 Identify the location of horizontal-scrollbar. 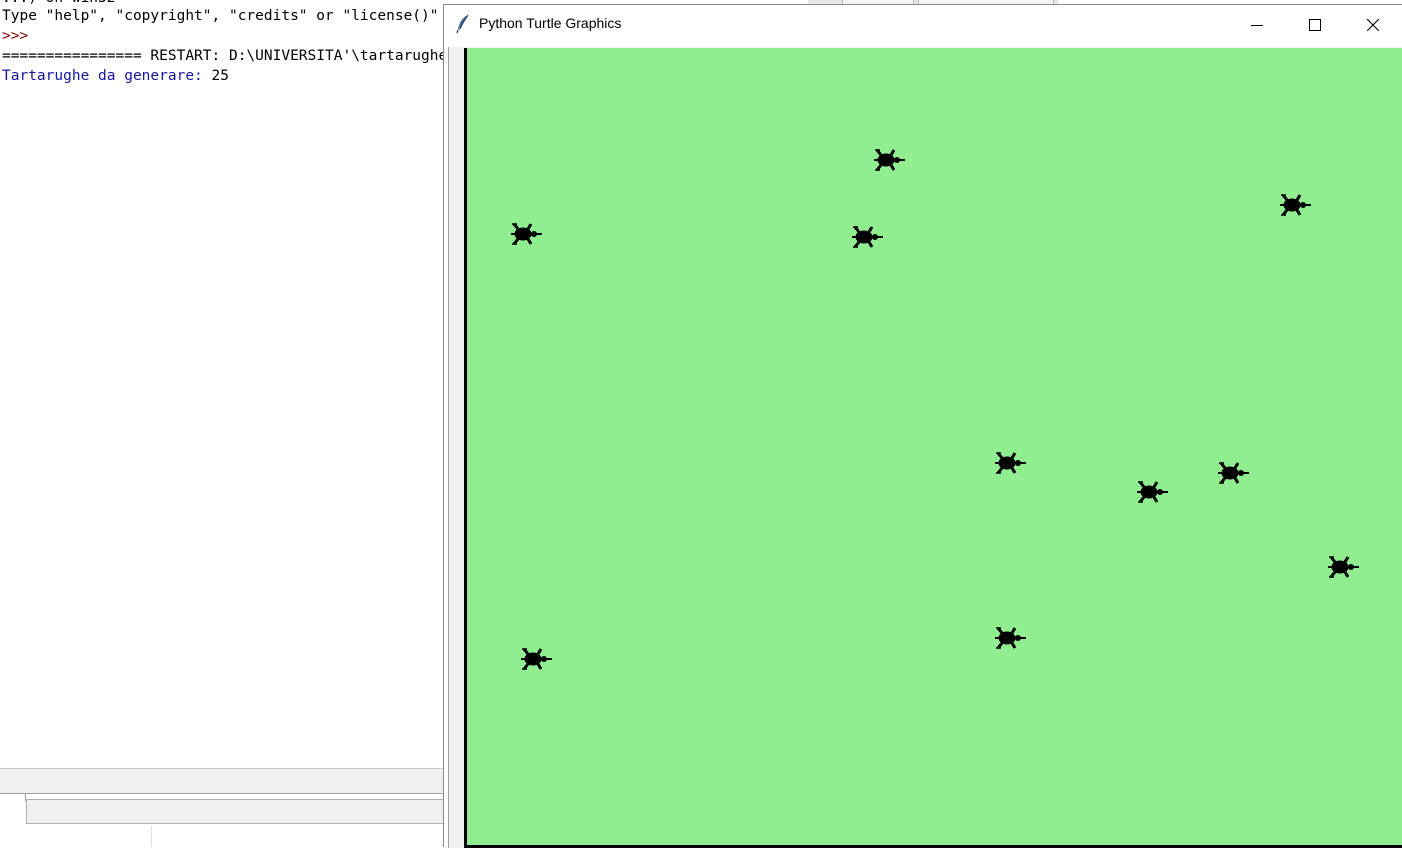
(235, 811).